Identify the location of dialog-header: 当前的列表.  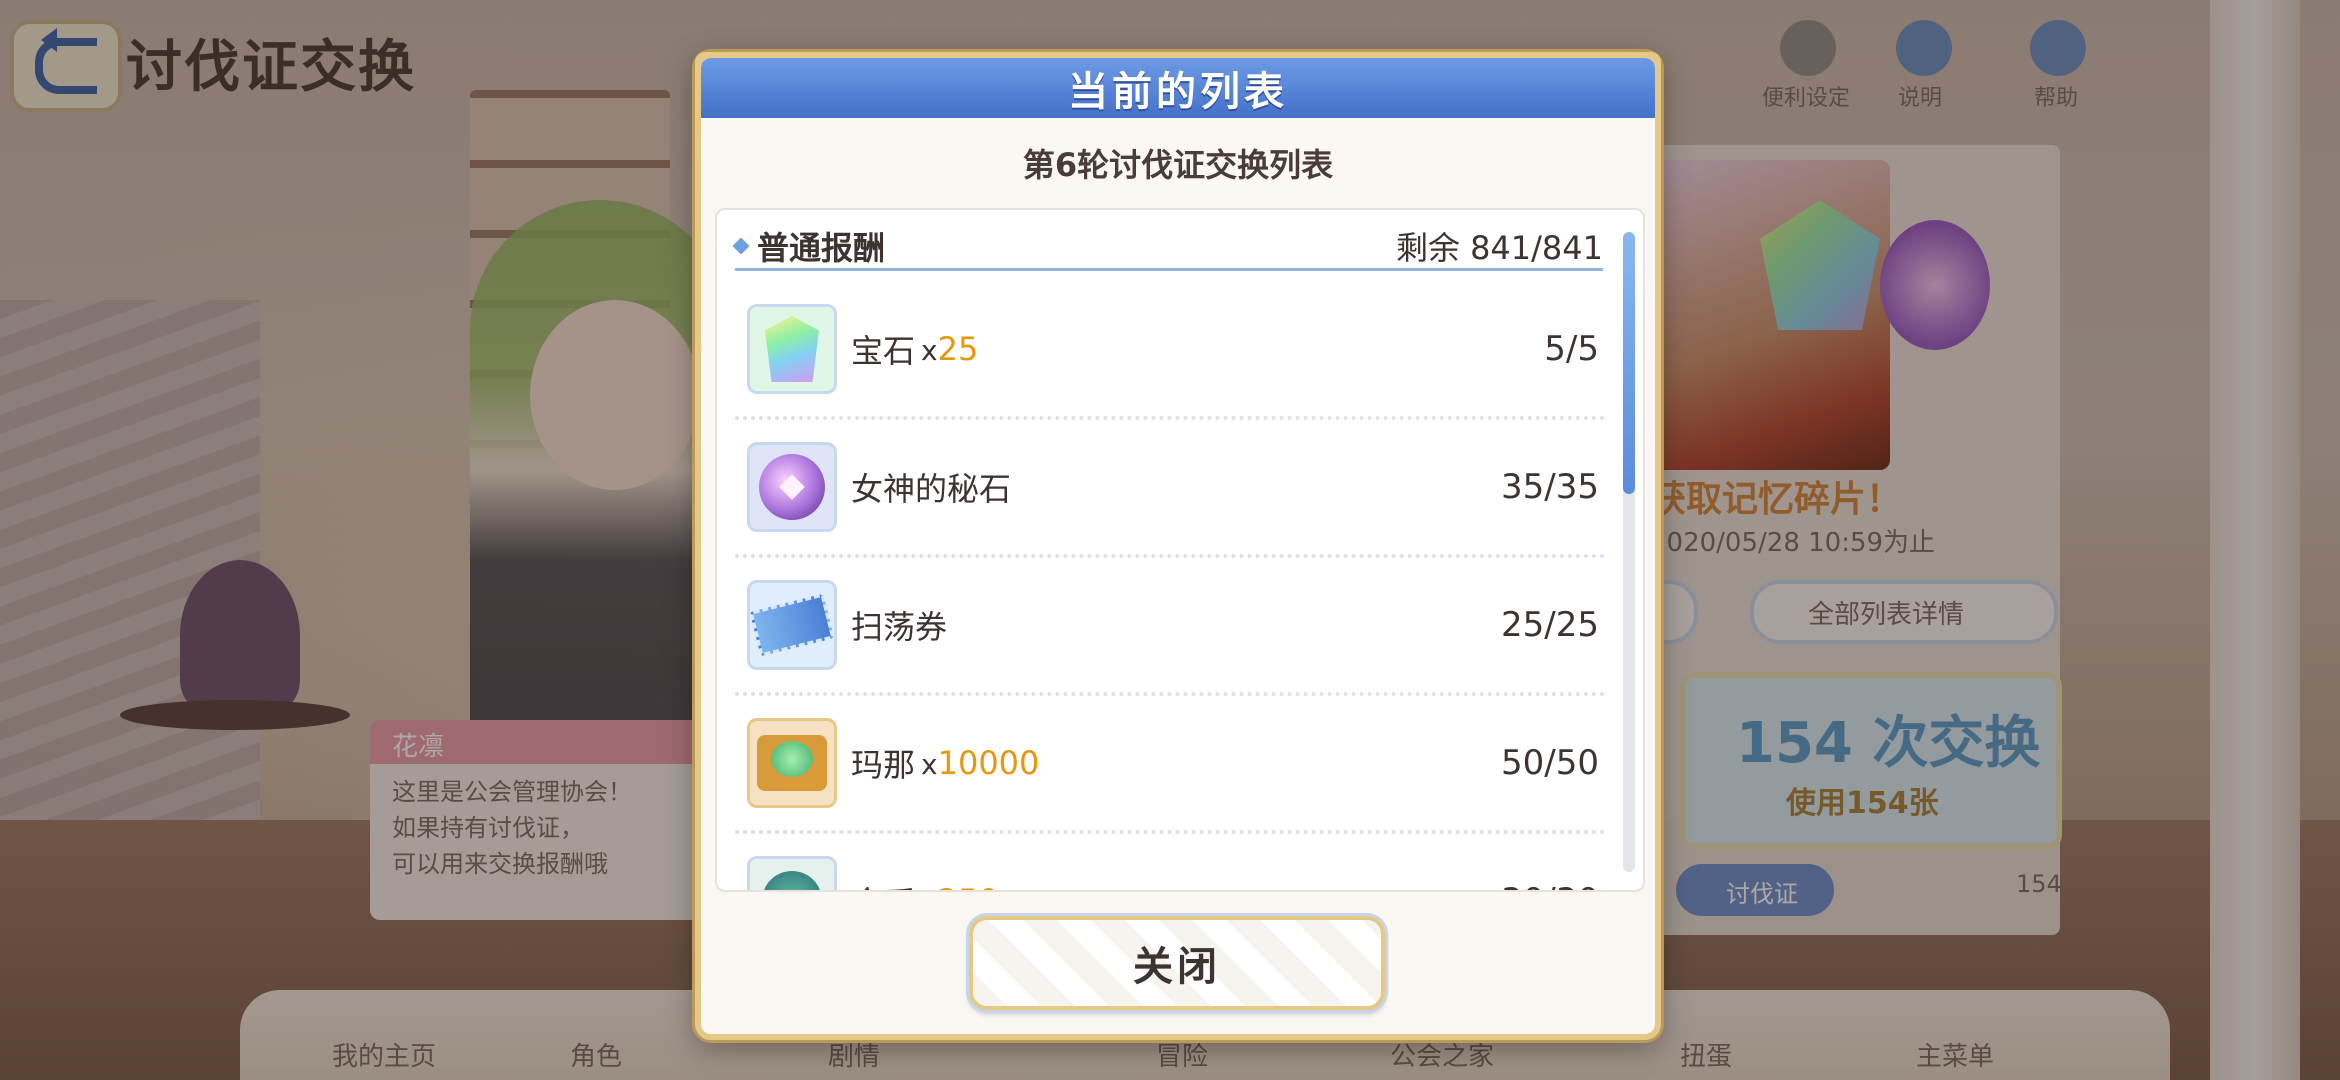
(1178, 88).